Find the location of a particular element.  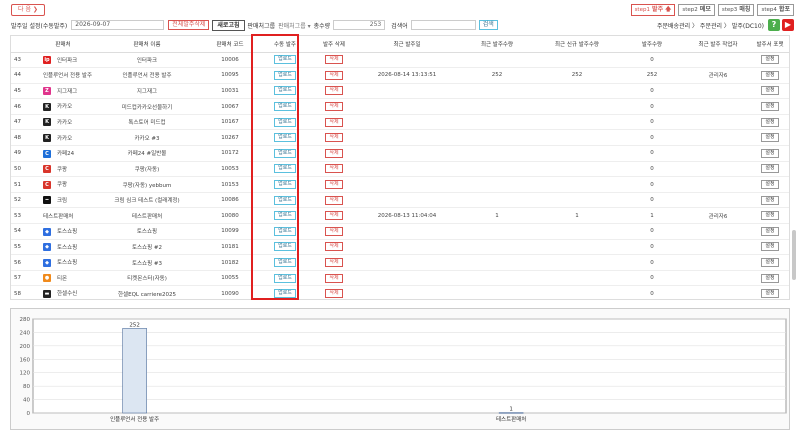

shop-display-name: 티켓몬스터(자동) is located at coordinates (147, 278).